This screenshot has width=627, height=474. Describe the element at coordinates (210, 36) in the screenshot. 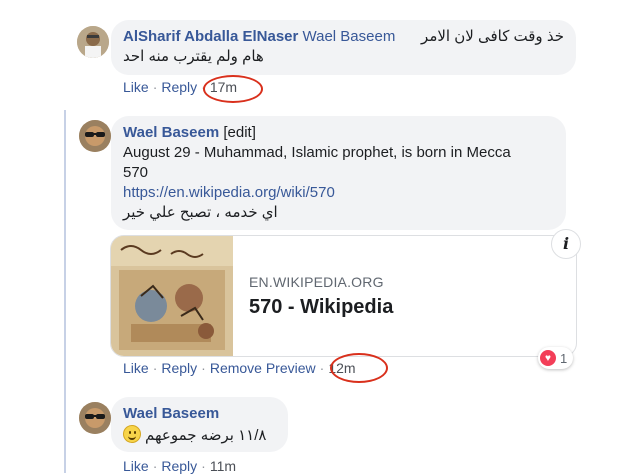

I see `comment-author: AlSharif Abdalla ElNaser` at that location.